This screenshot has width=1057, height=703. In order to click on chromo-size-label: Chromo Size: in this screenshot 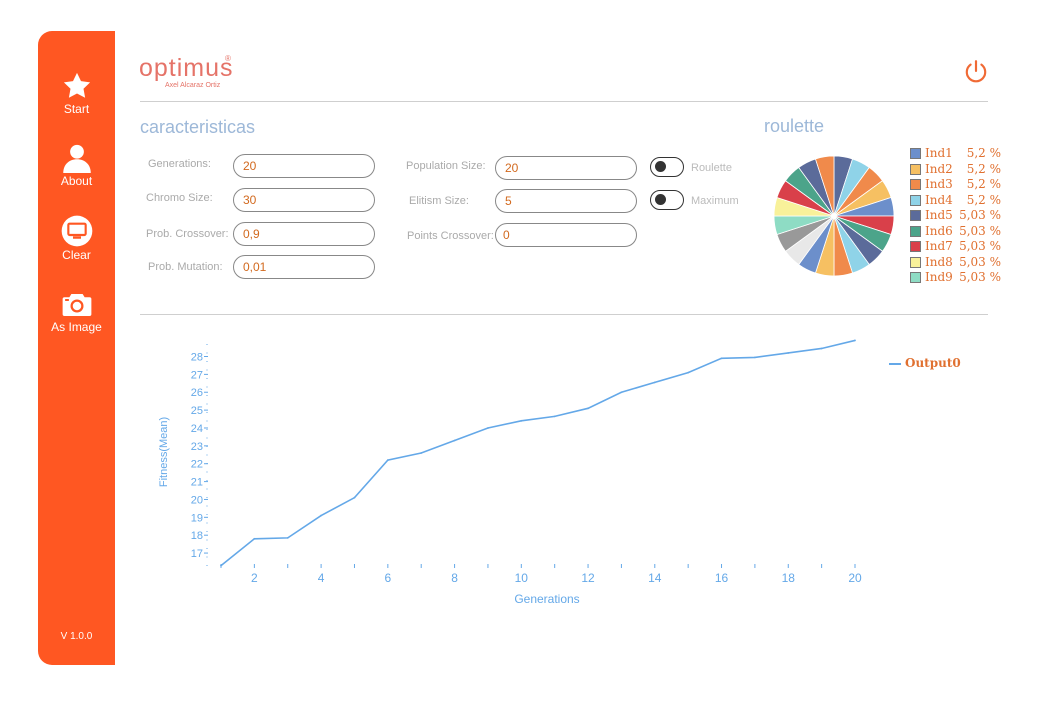, I will do `click(179, 198)`.